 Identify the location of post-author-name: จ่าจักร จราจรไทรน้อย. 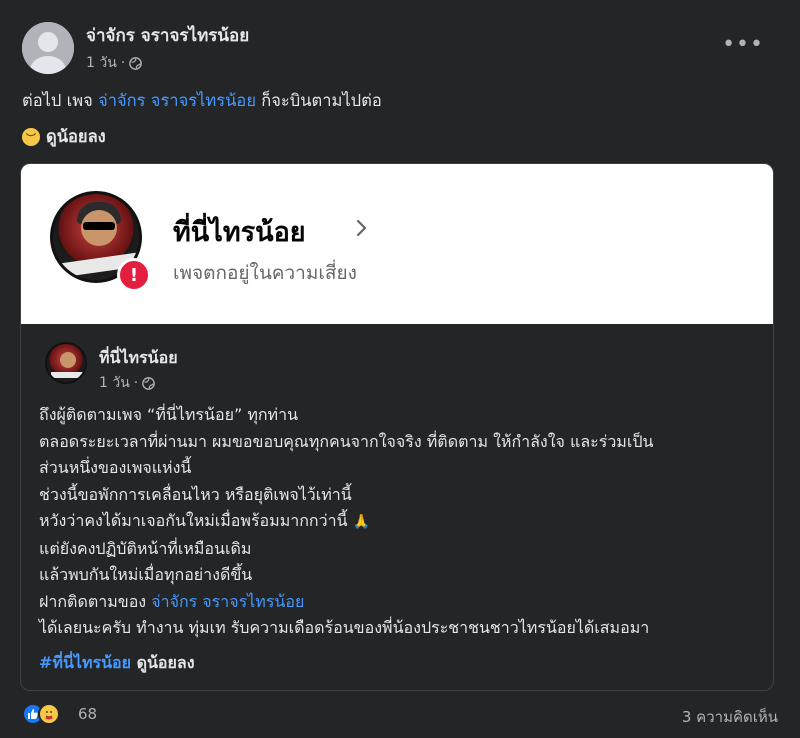
(167, 35).